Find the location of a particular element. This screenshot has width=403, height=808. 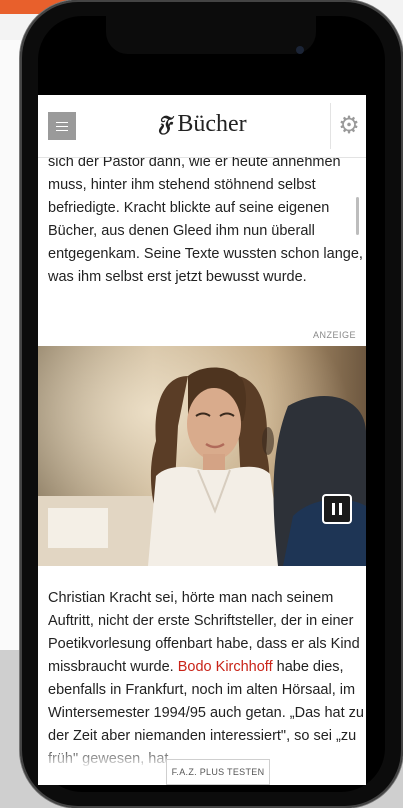

author-link-bodo-kirchhoff: Bodo Kirchhoff is located at coordinates (225, 667).